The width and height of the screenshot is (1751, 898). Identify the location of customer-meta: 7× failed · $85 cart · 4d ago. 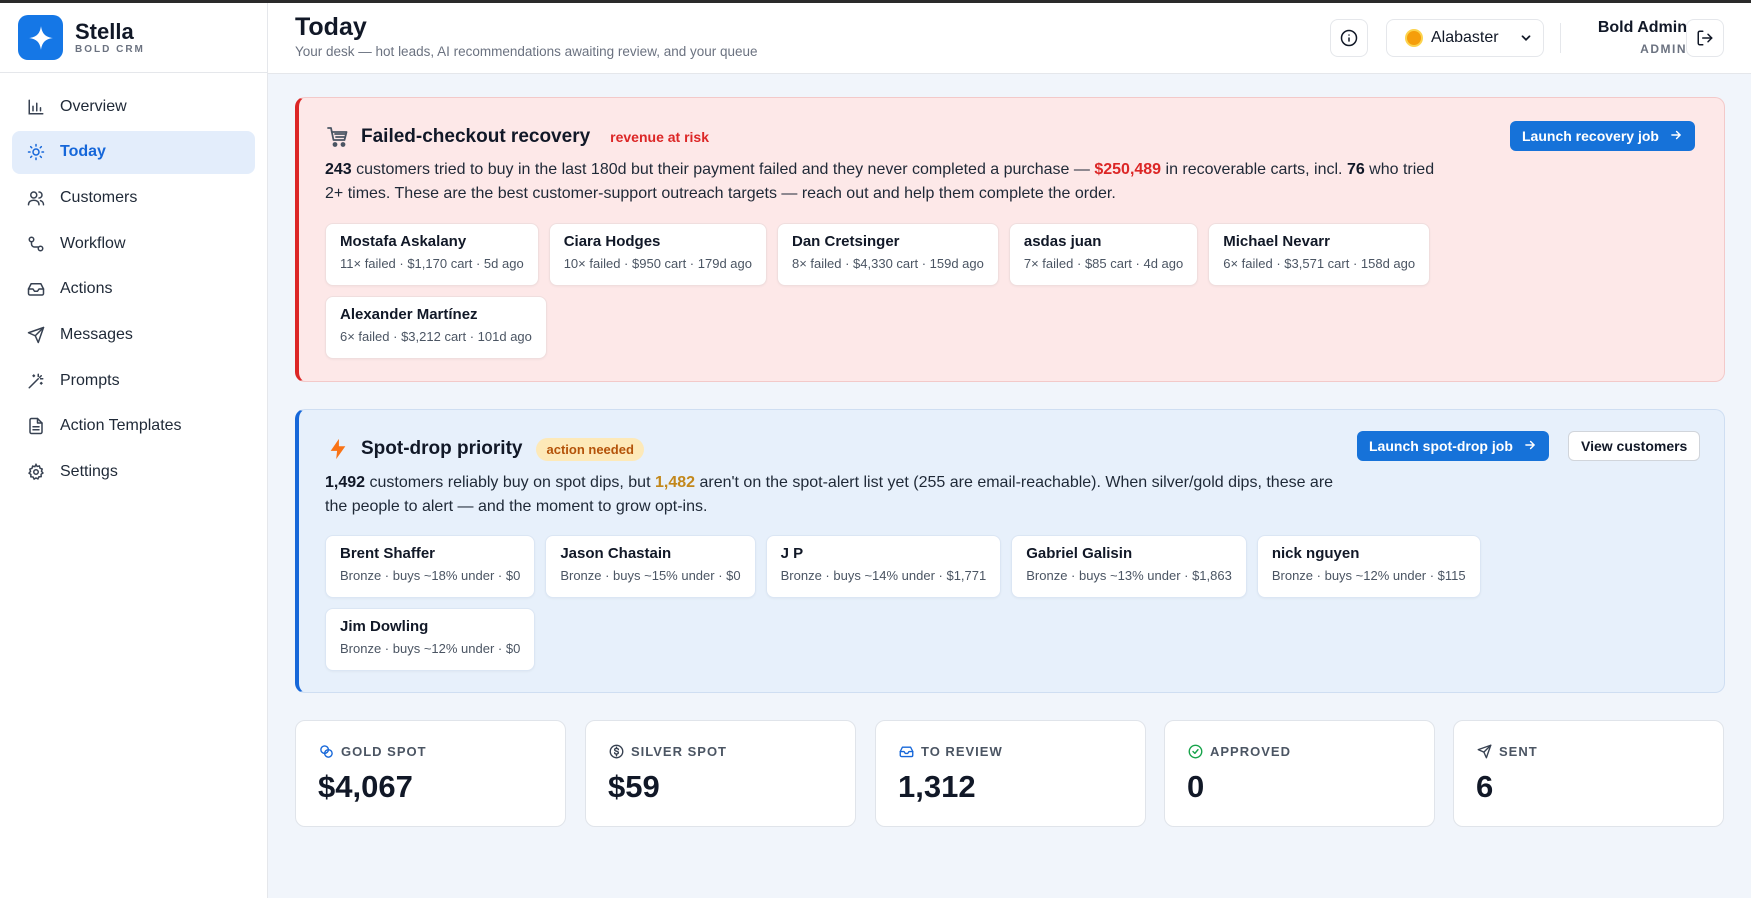
(1103, 263).